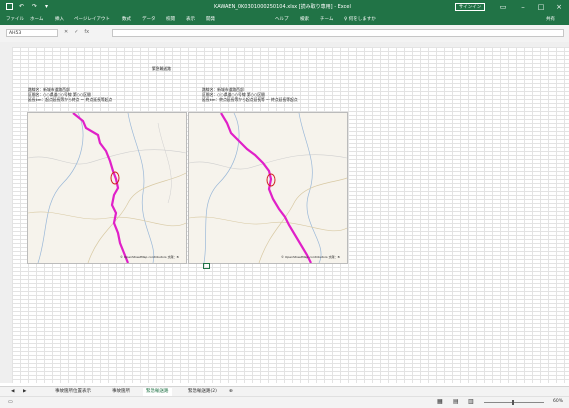 Image resolution: width=569 pixels, height=408 pixels. What do you see at coordinates (338, 33) in the screenshot?
I see `formula-input` at bounding box center [338, 33].